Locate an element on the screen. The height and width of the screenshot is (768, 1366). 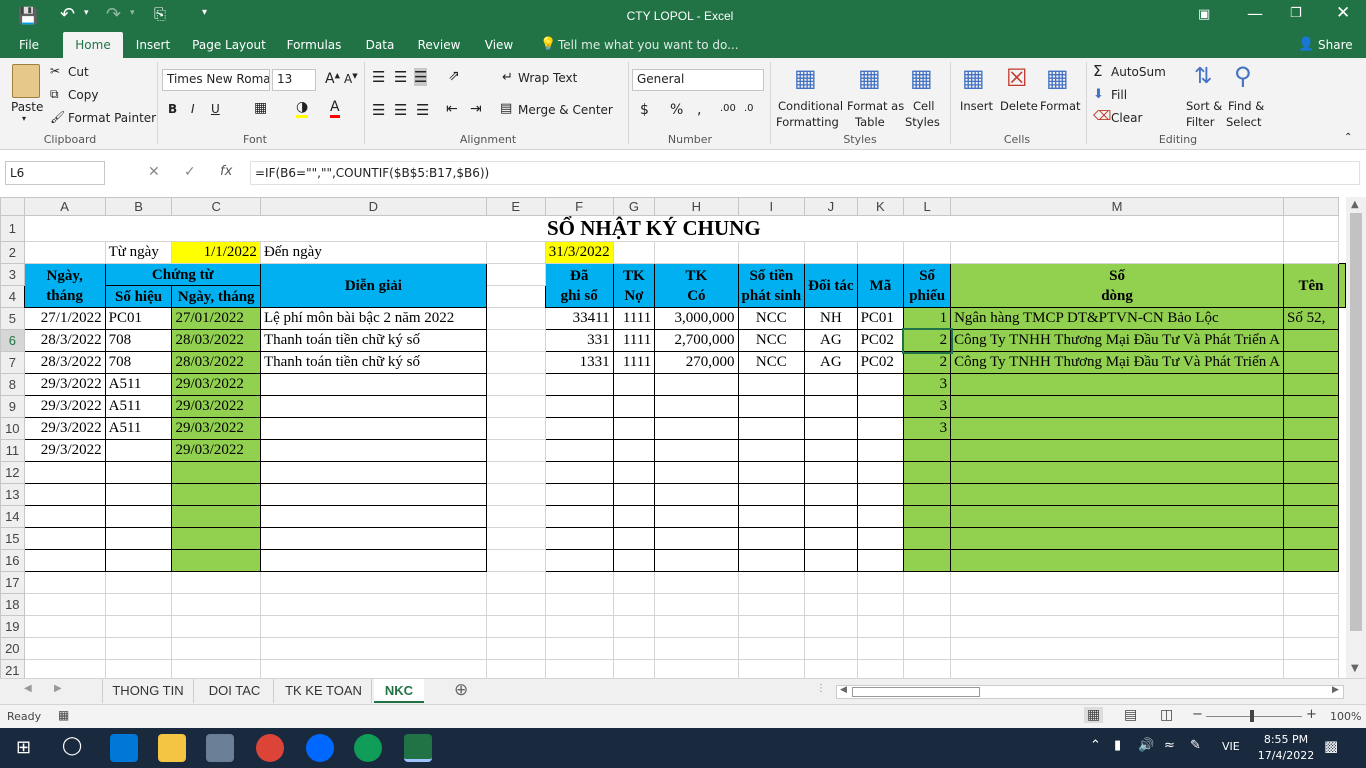
tab-review: Review is located at coordinates (439, 45).